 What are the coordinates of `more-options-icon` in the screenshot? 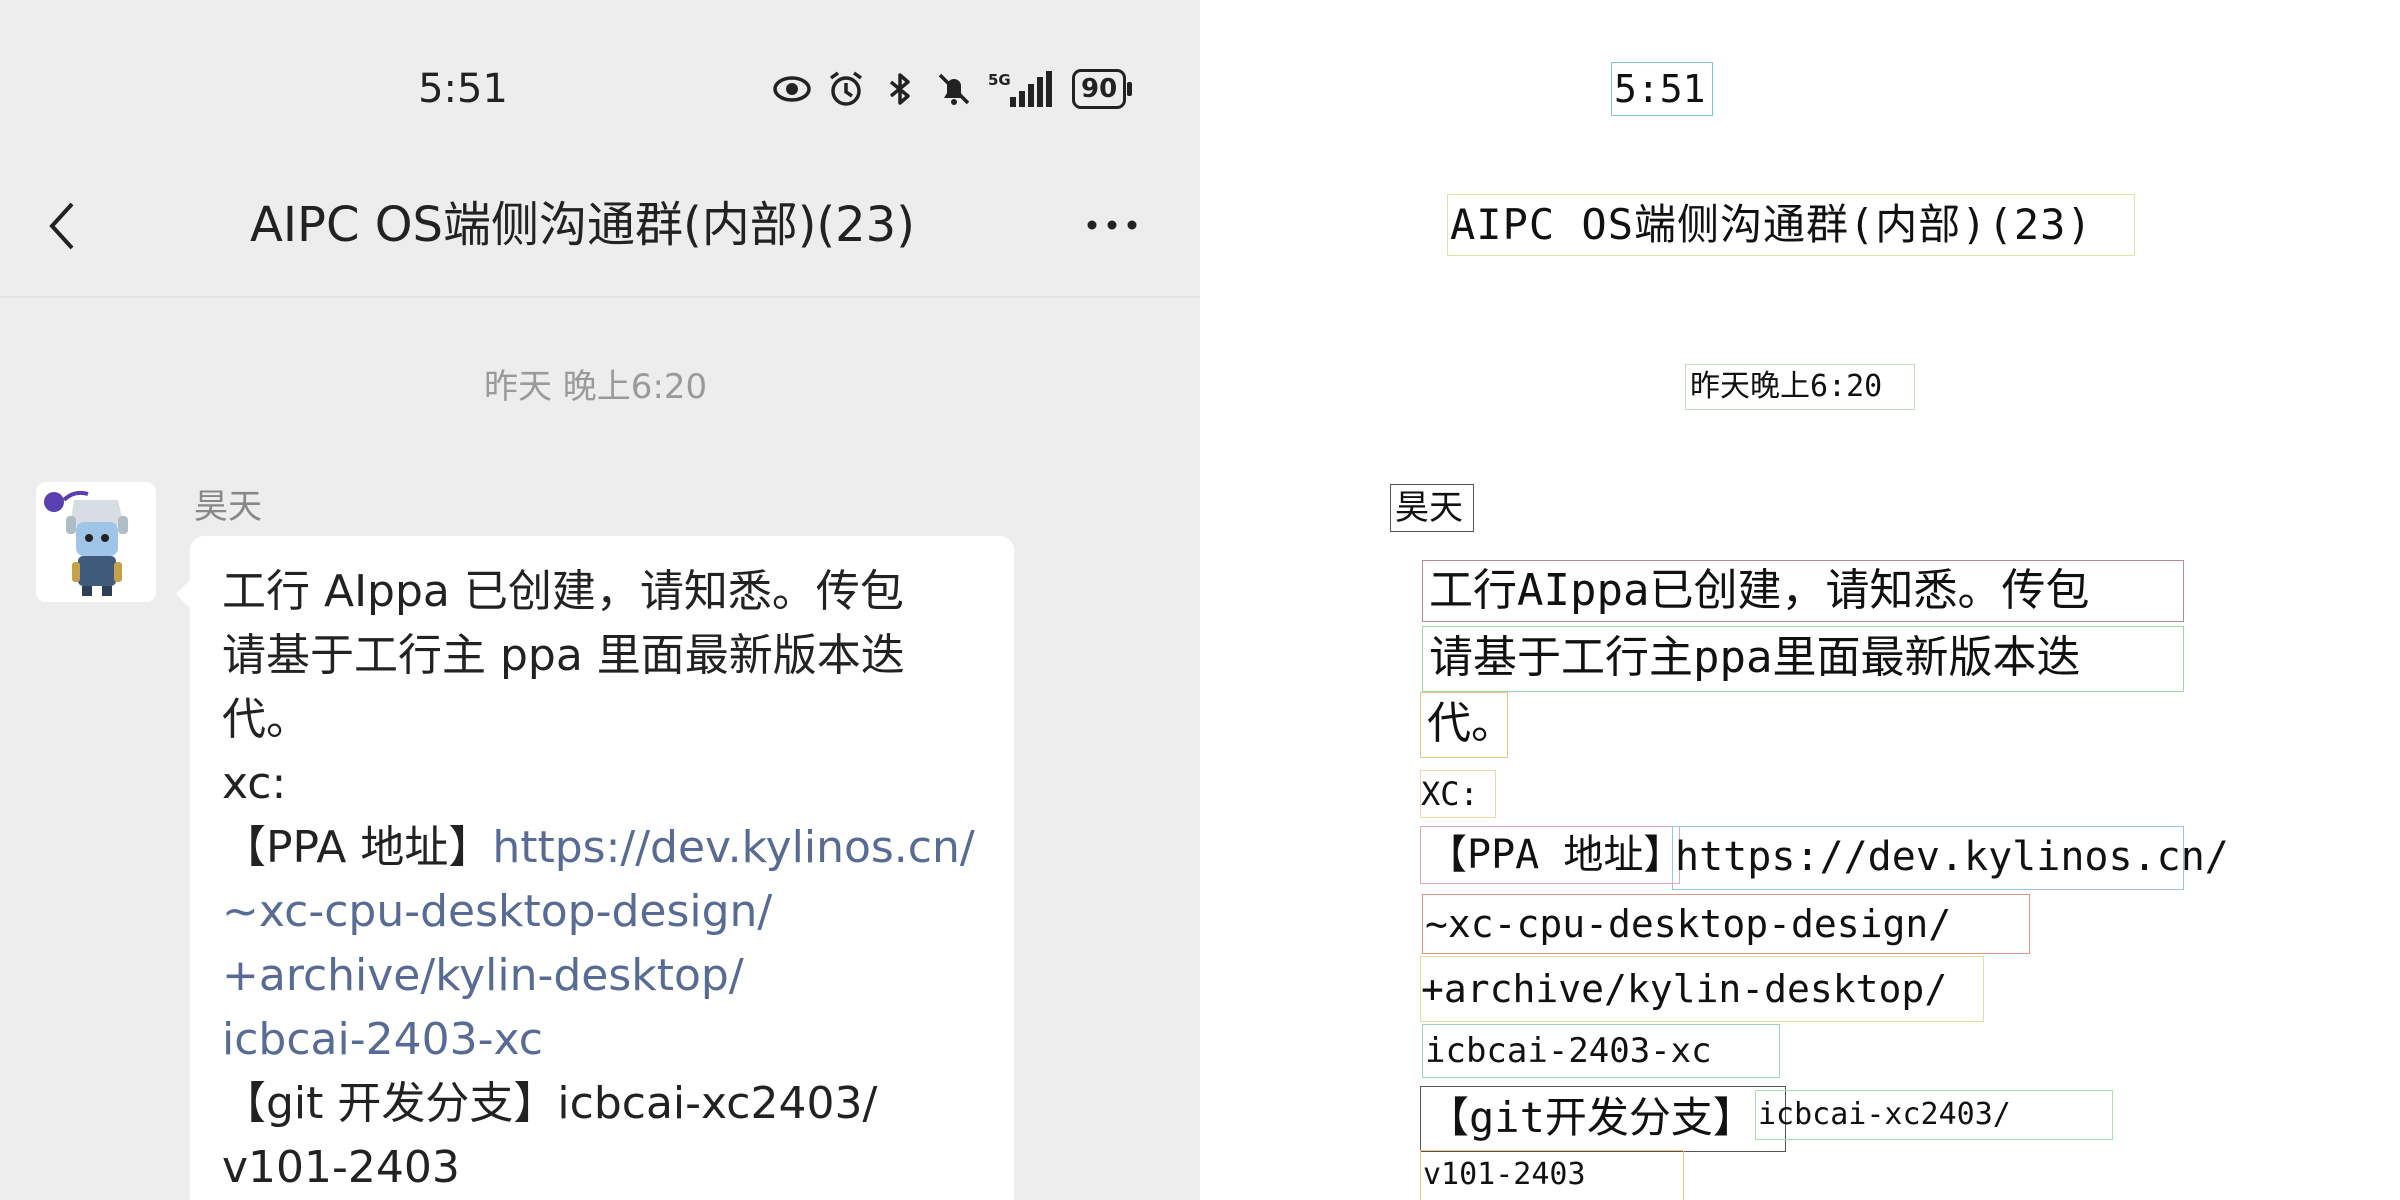 It's located at (1112, 225).